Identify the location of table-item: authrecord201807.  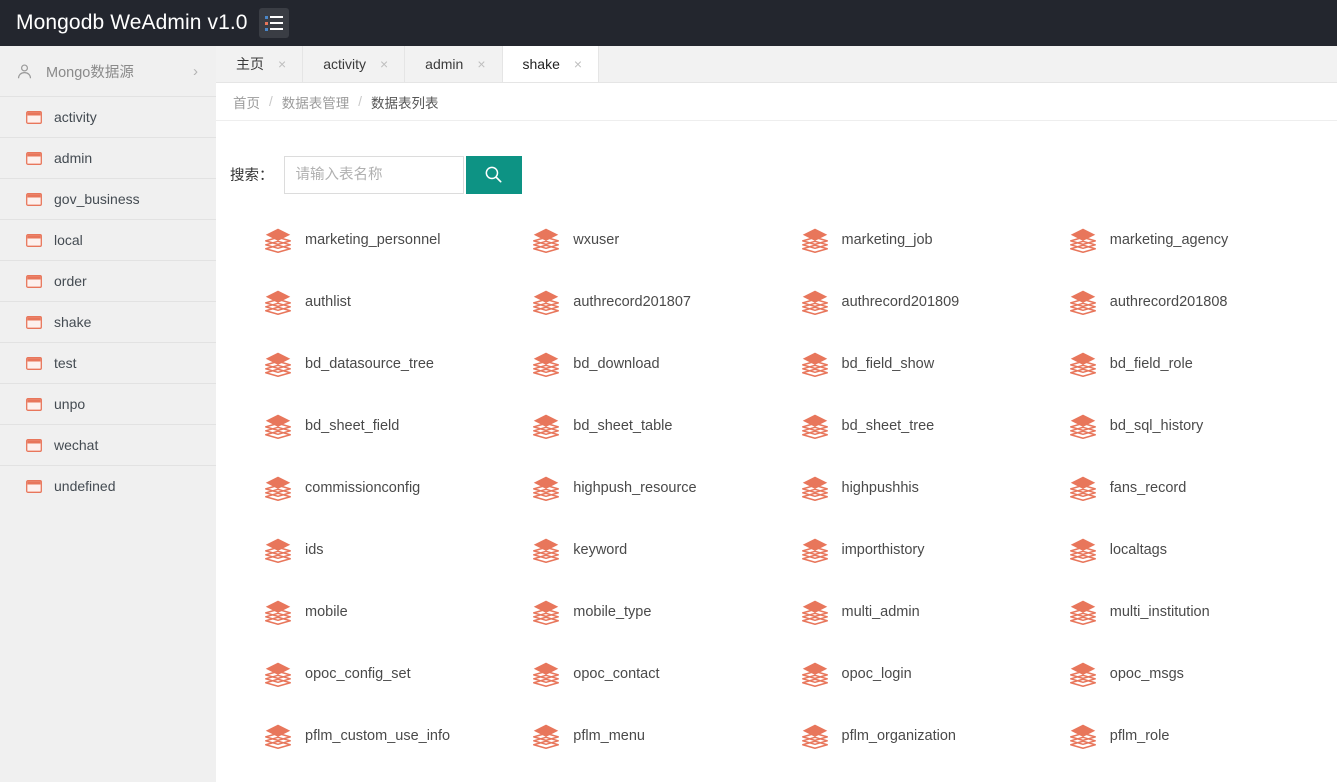
(666, 302).